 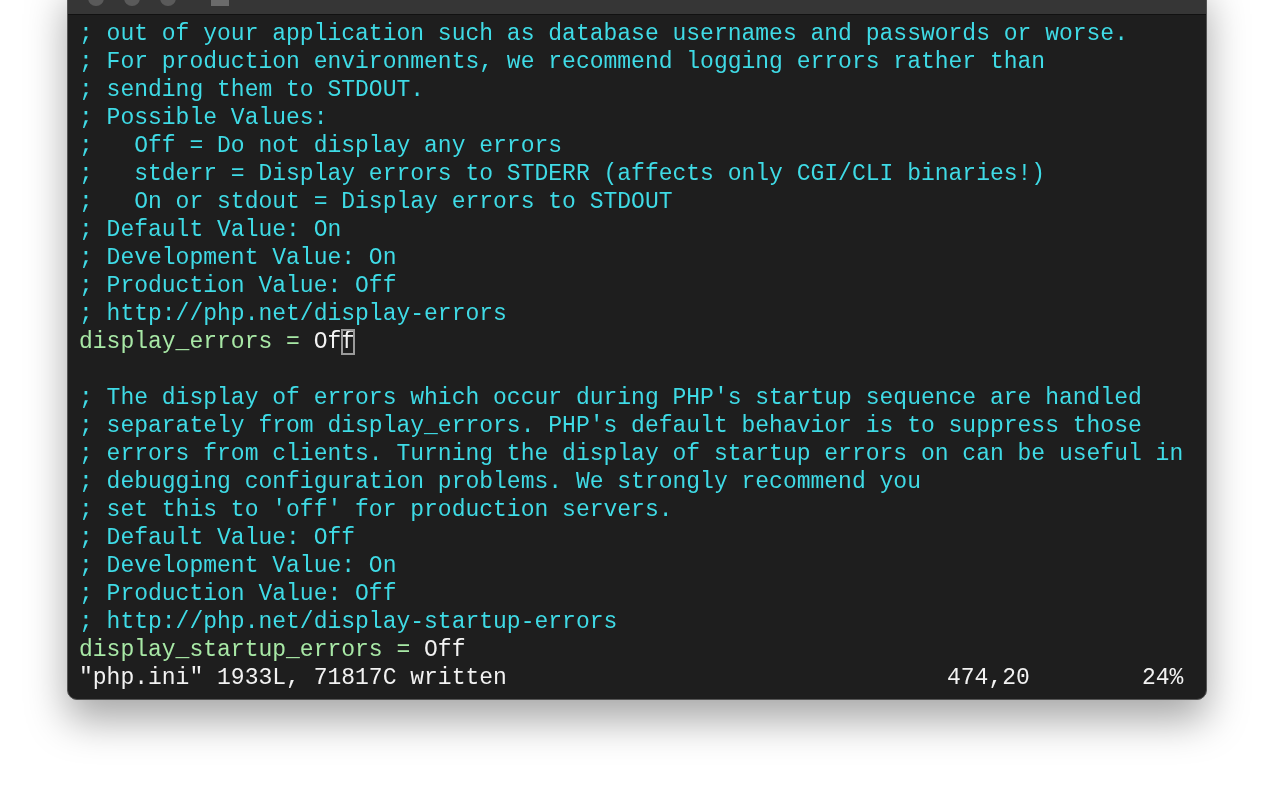 What do you see at coordinates (231, 650) in the screenshot?
I see `setting-key: display_startup_errors` at bounding box center [231, 650].